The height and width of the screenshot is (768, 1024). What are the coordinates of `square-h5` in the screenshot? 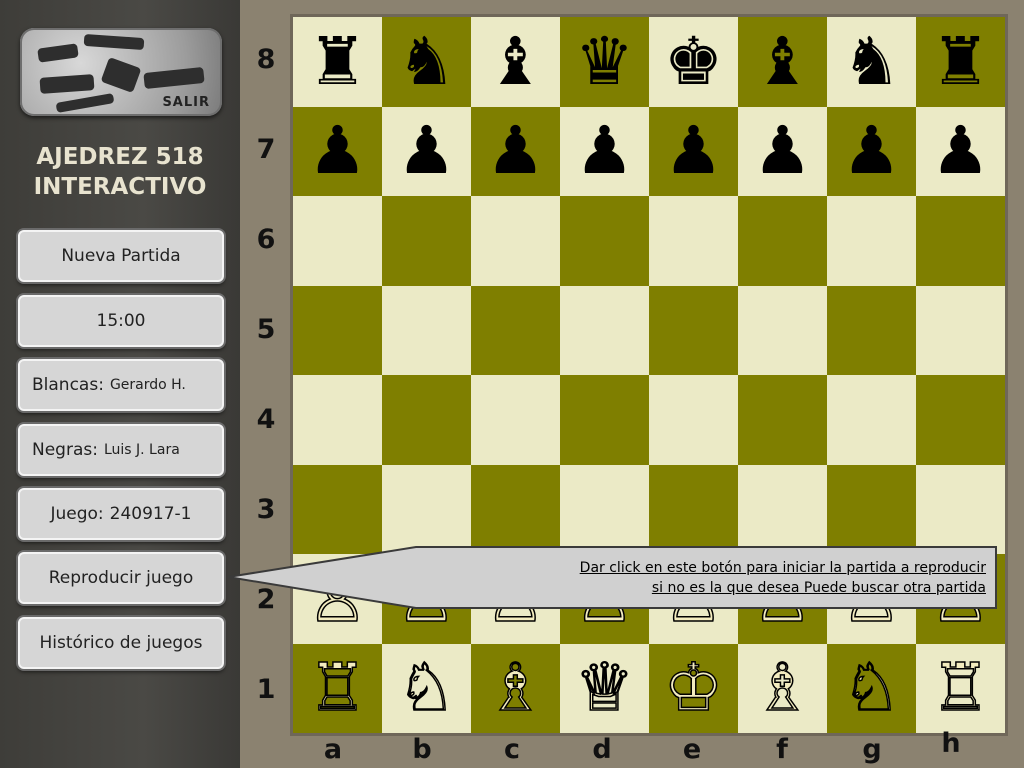 It's located at (960, 330).